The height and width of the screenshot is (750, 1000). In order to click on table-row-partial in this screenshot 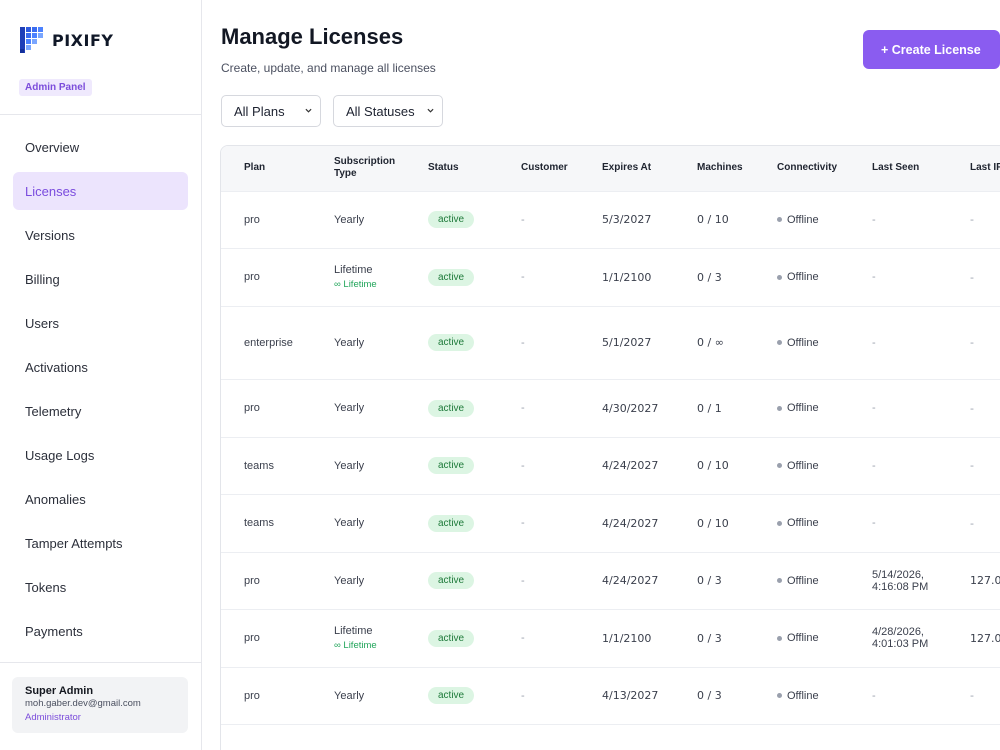, I will do `click(610, 736)`.